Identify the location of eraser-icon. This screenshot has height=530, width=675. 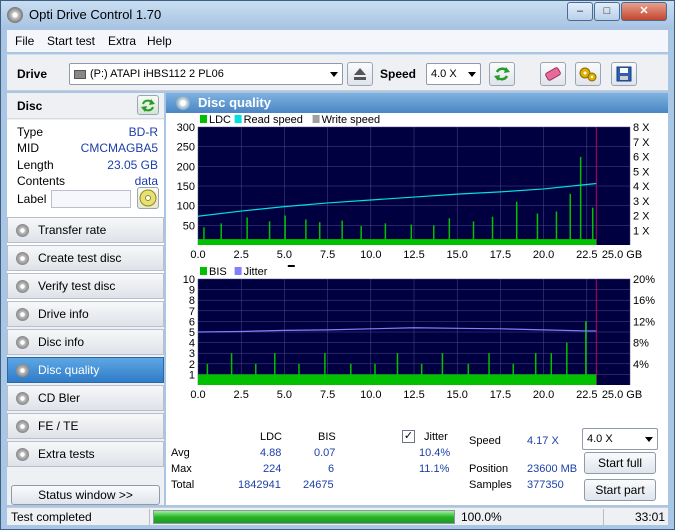
(553, 74).